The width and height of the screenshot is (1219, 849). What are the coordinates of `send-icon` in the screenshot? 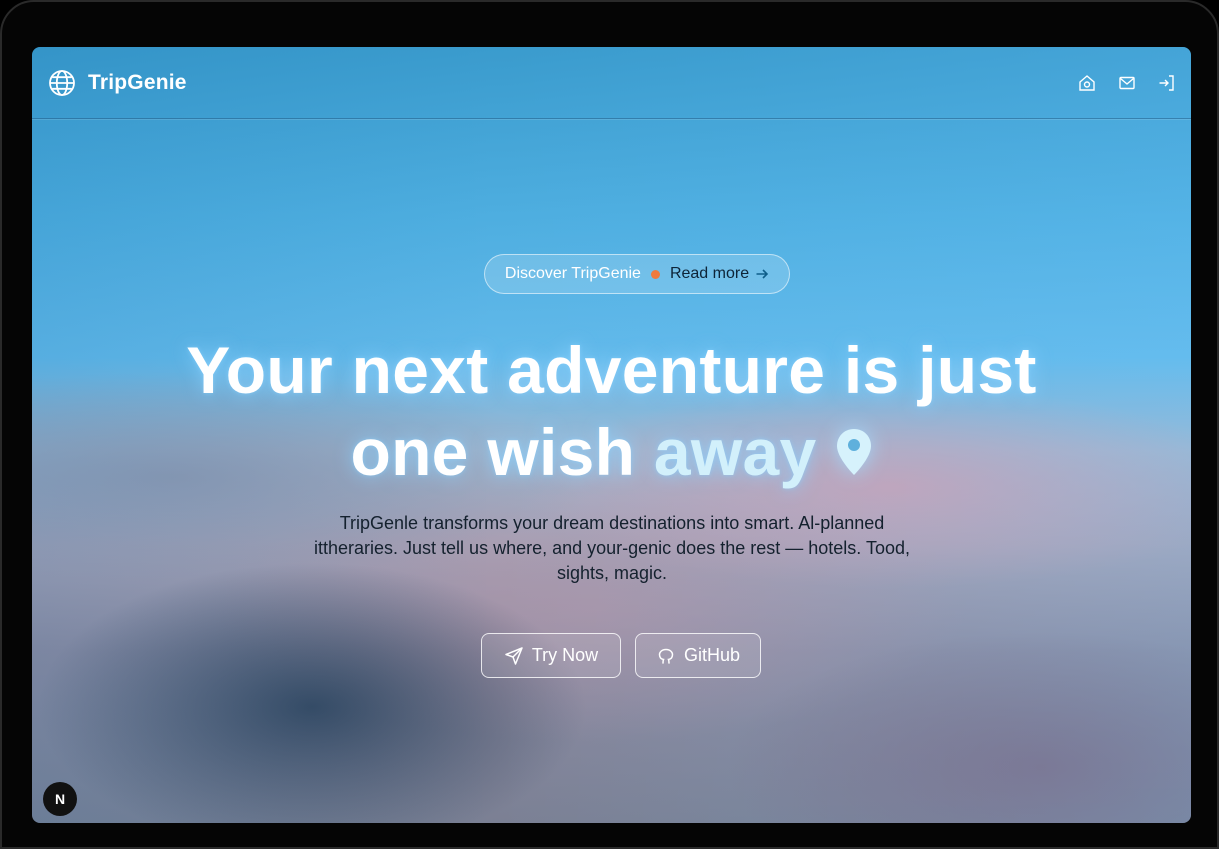 It's located at (514, 655).